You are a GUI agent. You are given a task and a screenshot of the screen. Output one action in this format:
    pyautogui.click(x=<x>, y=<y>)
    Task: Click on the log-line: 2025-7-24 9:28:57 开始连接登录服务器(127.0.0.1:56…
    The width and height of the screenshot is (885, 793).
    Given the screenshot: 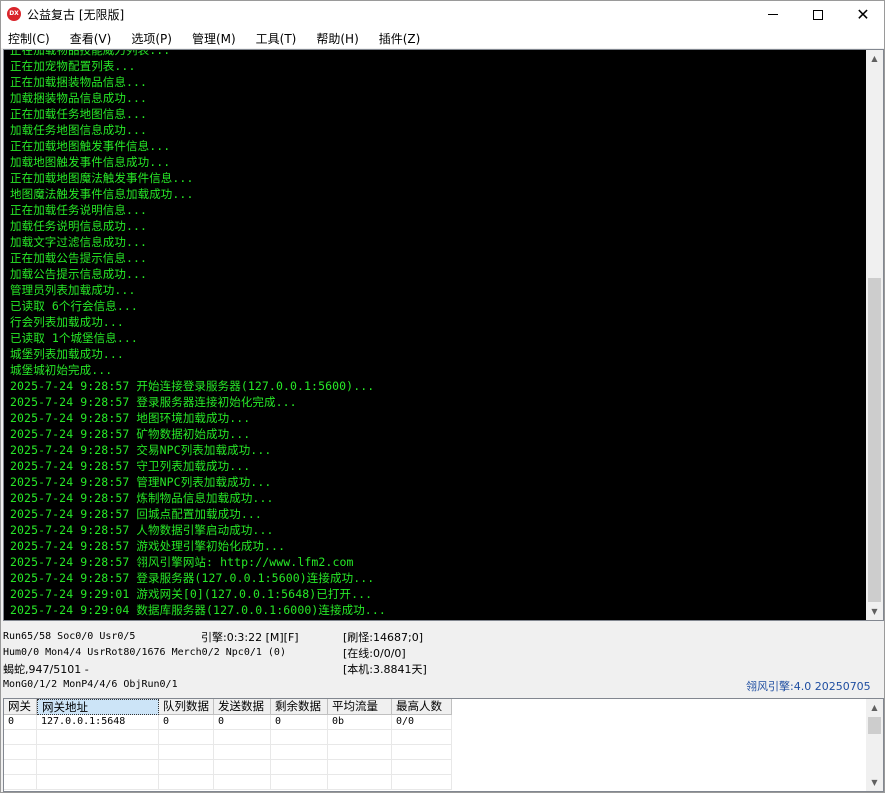 What is the action you would take?
    pyautogui.click(x=192, y=386)
    